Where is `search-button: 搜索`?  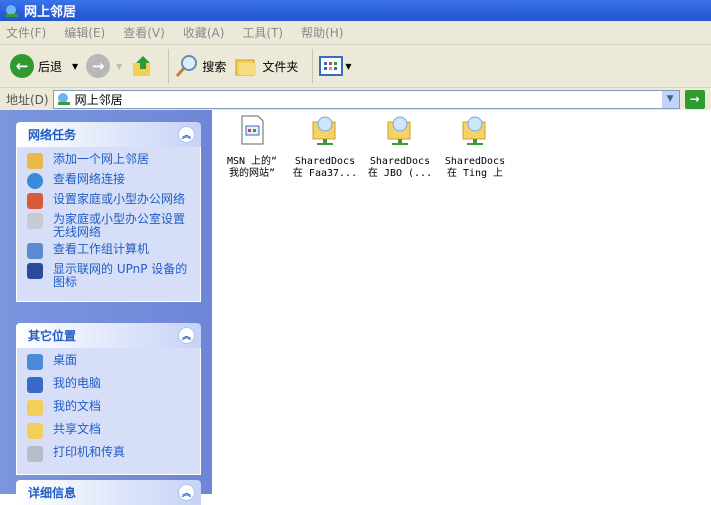 search-button: 搜索 is located at coordinates (200, 66).